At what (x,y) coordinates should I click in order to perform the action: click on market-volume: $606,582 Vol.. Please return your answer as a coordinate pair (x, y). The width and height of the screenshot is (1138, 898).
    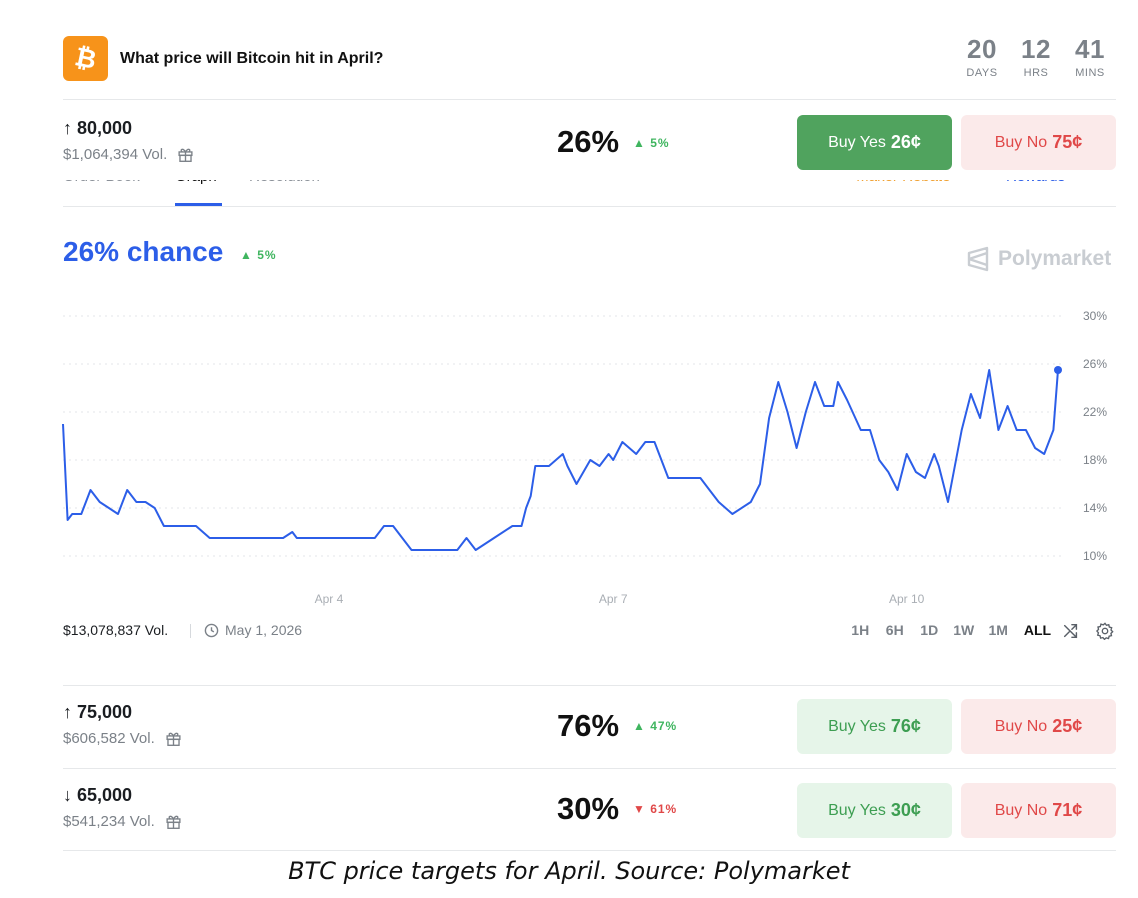
    Looking at the image, I should click on (122, 738).